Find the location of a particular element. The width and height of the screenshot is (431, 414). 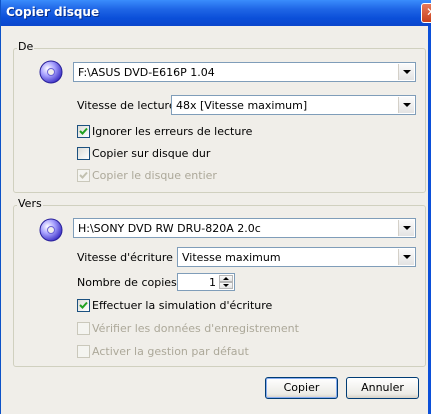

copy-button: Copier is located at coordinates (301, 388).